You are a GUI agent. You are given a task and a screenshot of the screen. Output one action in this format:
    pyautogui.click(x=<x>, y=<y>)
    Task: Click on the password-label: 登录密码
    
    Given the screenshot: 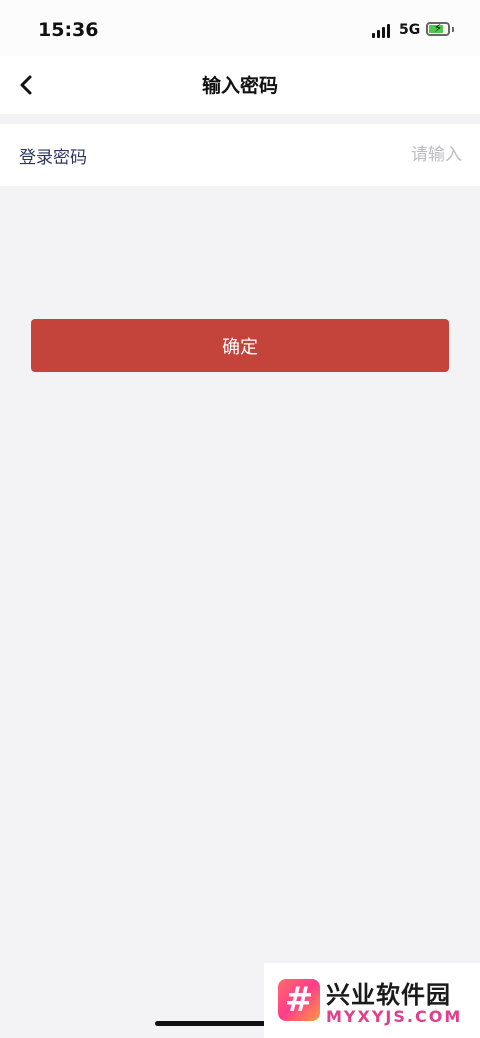 What is the action you would take?
    pyautogui.click(x=53, y=158)
    